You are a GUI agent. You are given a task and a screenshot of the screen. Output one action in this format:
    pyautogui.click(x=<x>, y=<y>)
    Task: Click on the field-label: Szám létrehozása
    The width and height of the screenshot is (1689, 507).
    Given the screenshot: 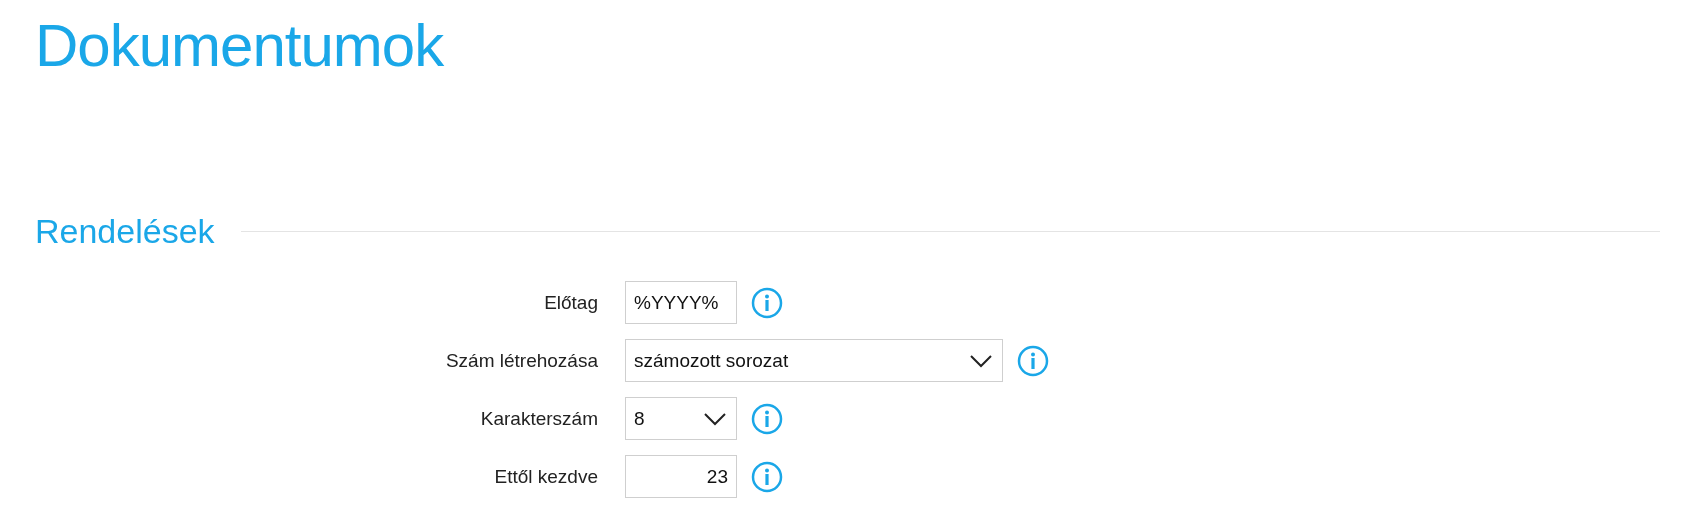 What is the action you would take?
    pyautogui.click(x=521, y=360)
    